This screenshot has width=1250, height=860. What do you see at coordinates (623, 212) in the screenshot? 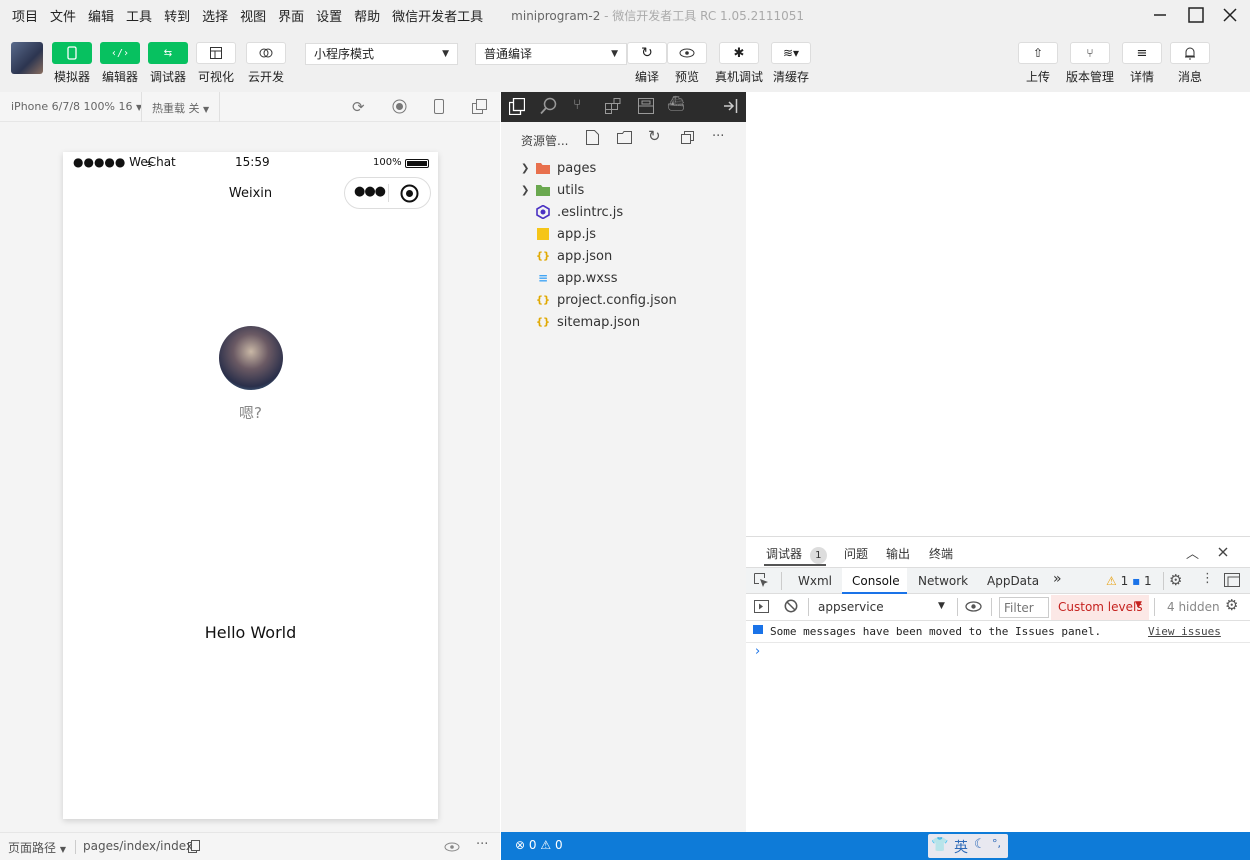
I see `tree-item-eslintrc: .eslintrc.js` at bounding box center [623, 212].